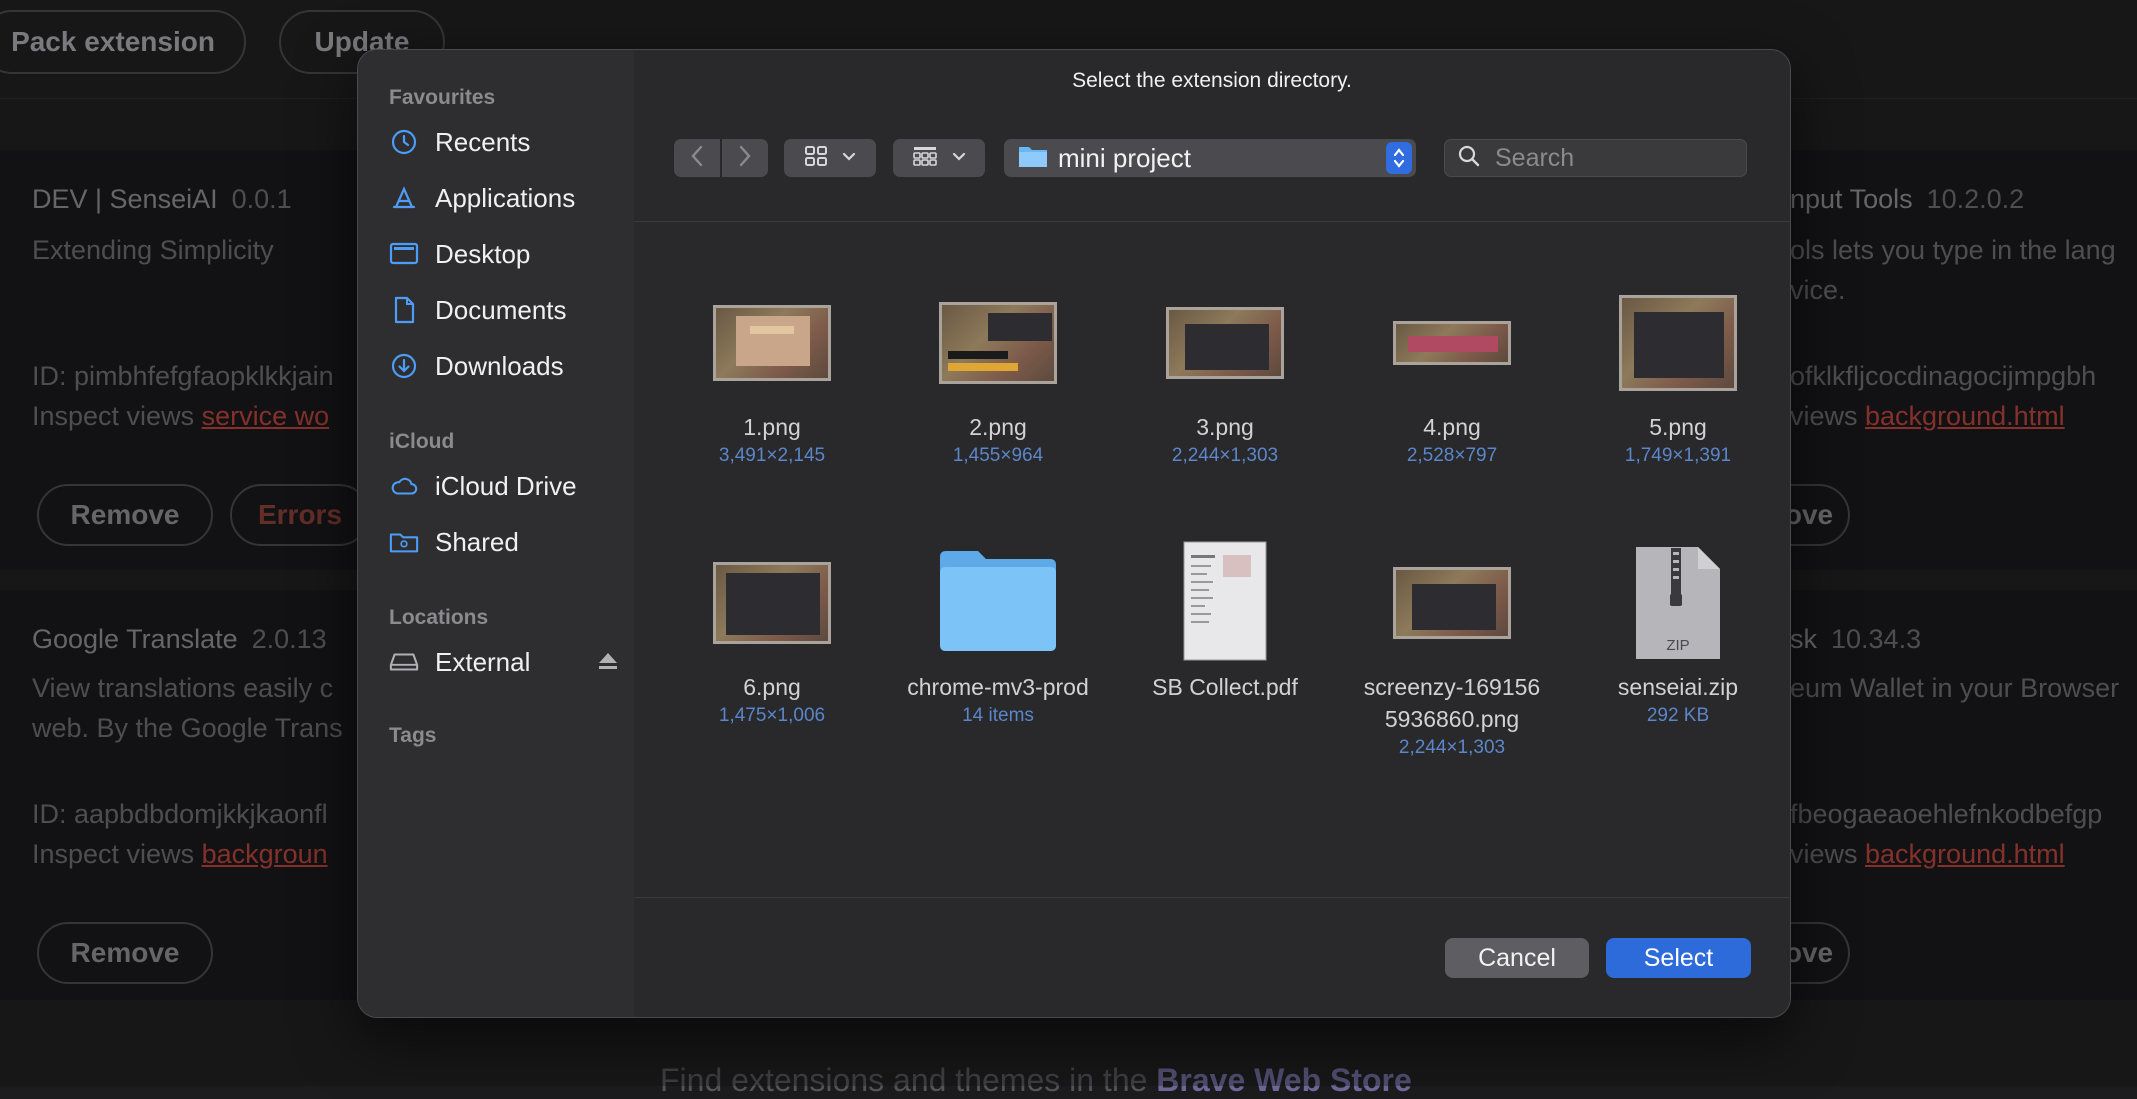 This screenshot has width=2137, height=1099. Describe the element at coordinates (483, 661) in the screenshot. I see `sidebar-item-label: External` at that location.